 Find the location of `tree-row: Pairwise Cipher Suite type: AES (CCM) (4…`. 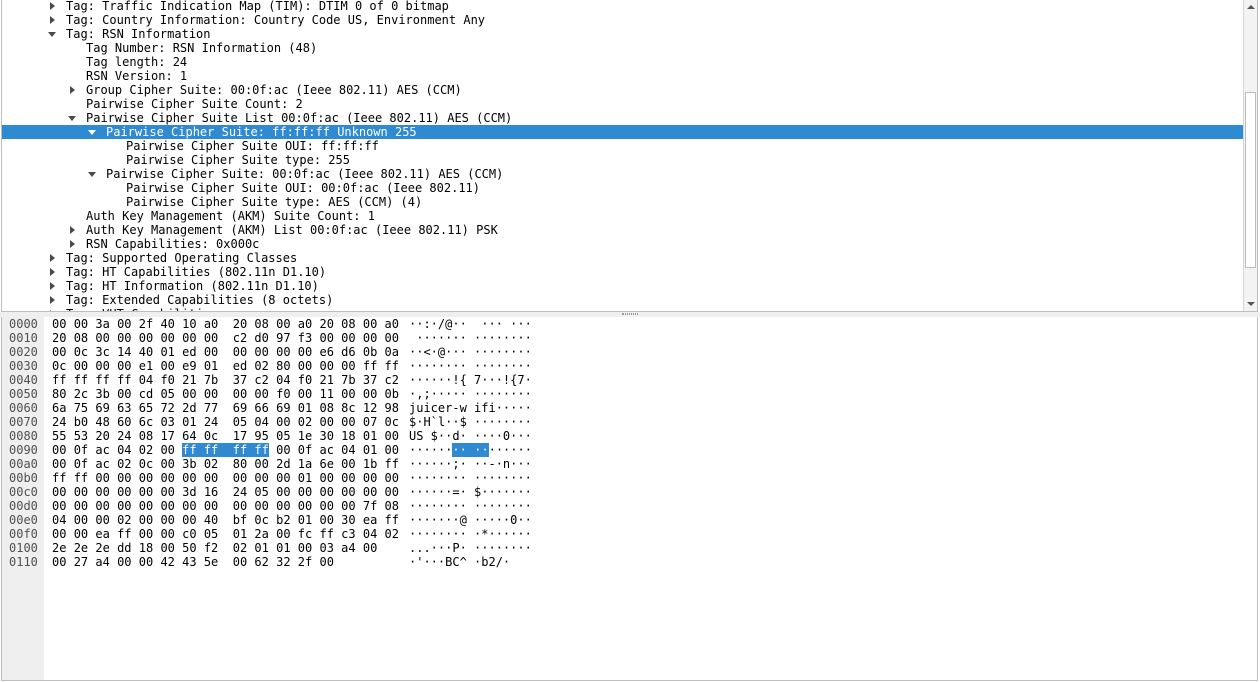

tree-row: Pairwise Cipher Suite type: AES (CCM) (4… is located at coordinates (622, 202).